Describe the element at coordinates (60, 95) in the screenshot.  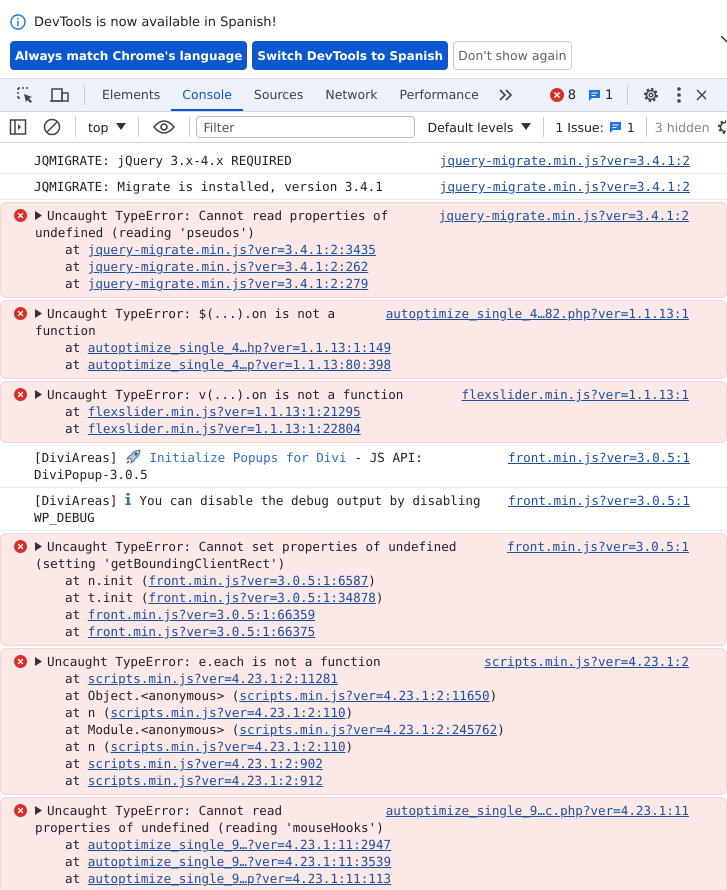
I see `device-icon` at that location.